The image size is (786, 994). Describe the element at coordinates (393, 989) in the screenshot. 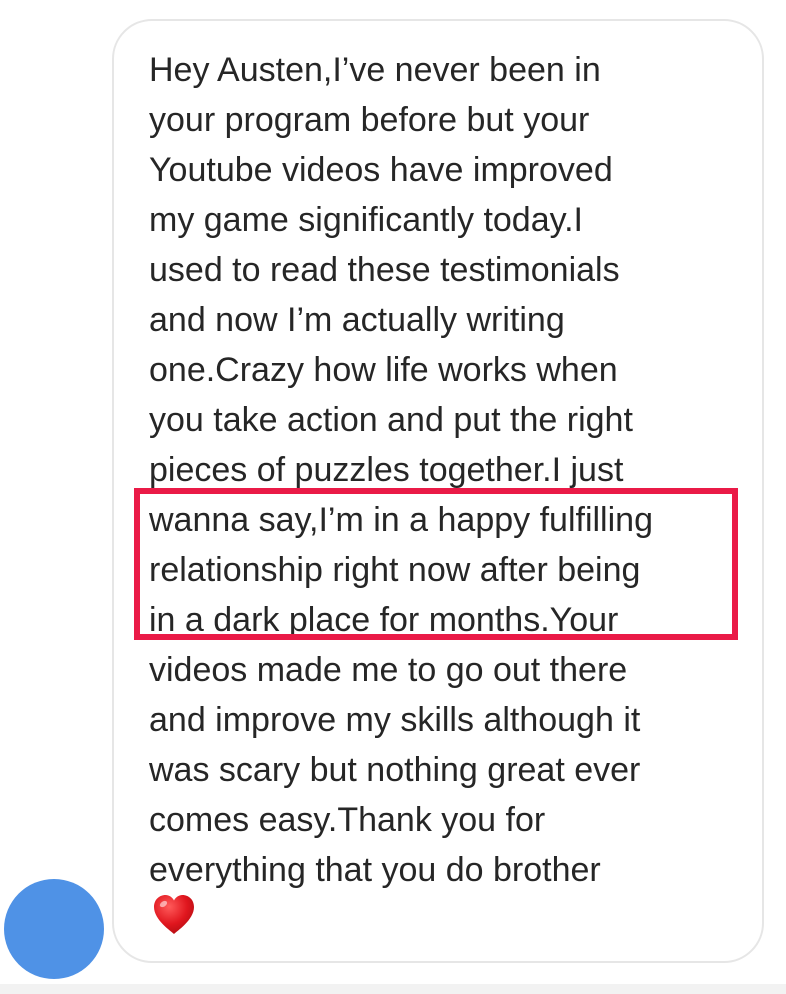

I see `bottom-divider` at that location.